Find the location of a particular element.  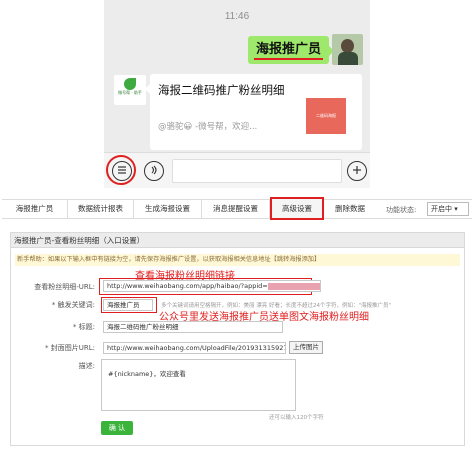

keyword-field: 海报推广员 is located at coordinates (128, 305).